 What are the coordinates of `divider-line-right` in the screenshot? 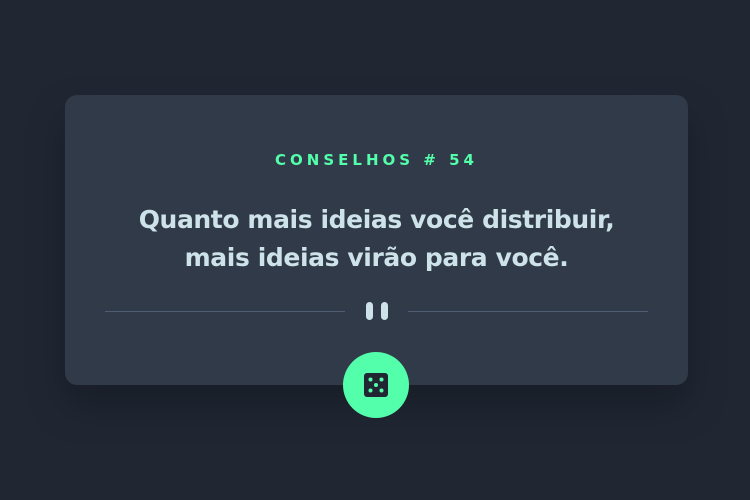 It's located at (528, 311).